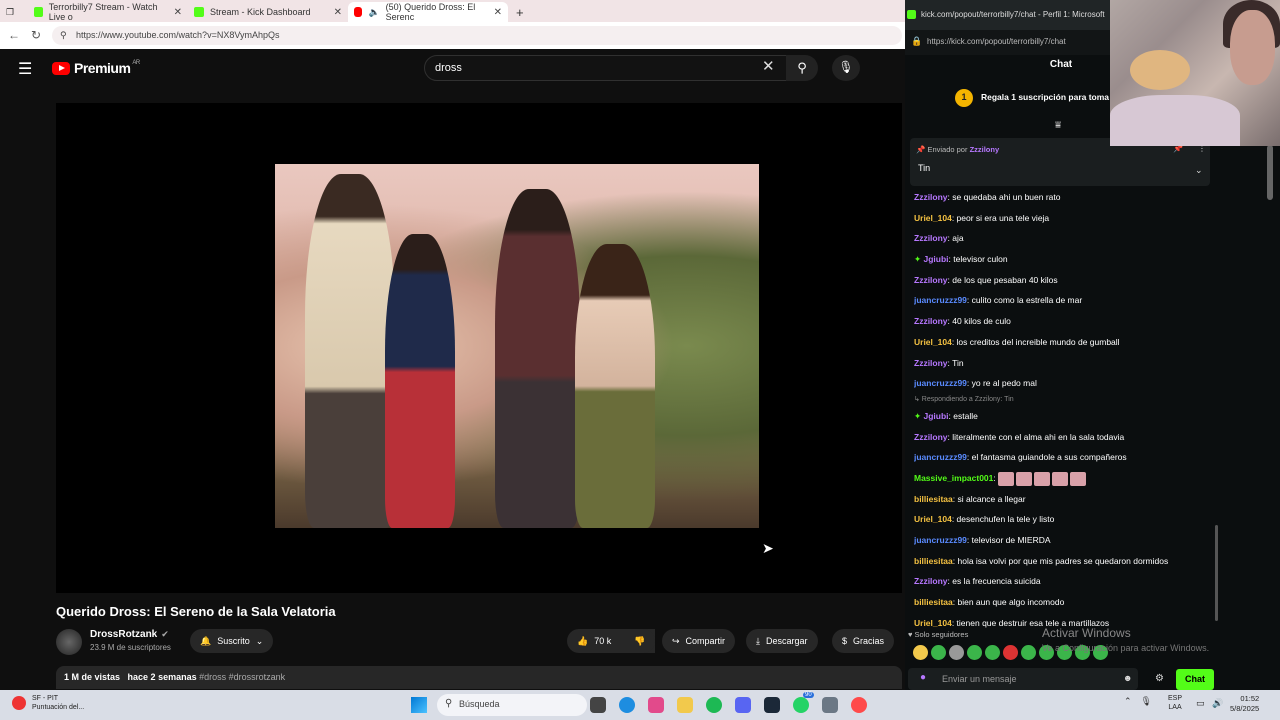  What do you see at coordinates (830, 705) in the screenshot?
I see `settings-icon` at bounding box center [830, 705].